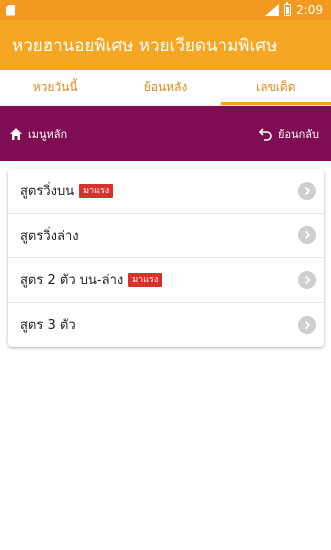 The image size is (331, 550). What do you see at coordinates (145, 45) in the screenshot?
I see `app-title: หวยฮานอยพิเศษ หวยเวียดนามพิเศษ` at bounding box center [145, 45].